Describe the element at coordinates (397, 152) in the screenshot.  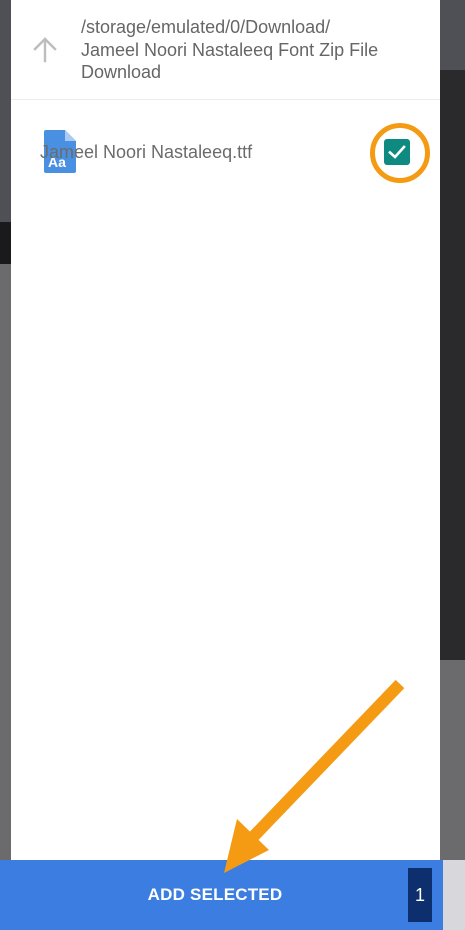
I see `file-select-checkbox` at that location.